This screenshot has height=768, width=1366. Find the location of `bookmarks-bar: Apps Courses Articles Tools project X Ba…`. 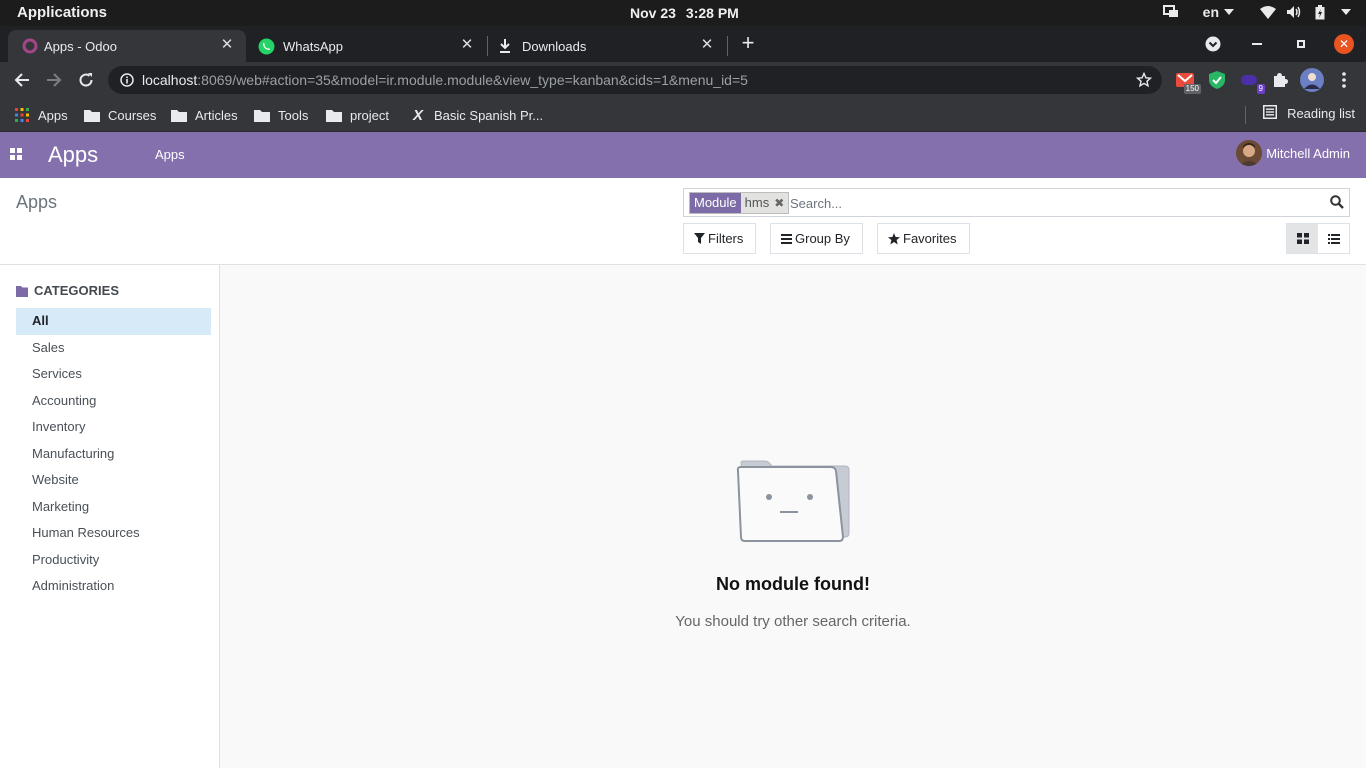

bookmarks-bar: Apps Courses Articles Tools project X Ba… is located at coordinates (683, 115).